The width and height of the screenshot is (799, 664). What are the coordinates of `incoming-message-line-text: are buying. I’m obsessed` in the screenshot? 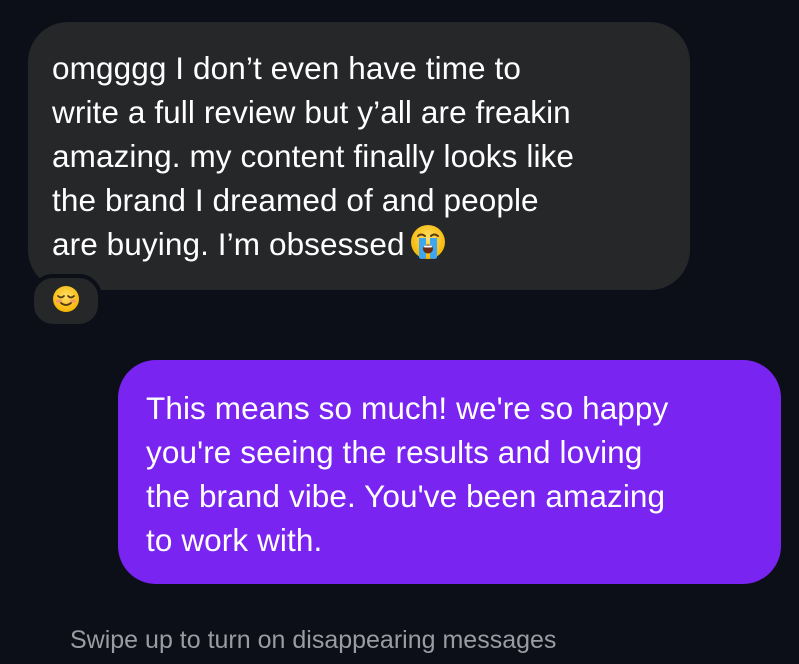 It's located at (228, 244).